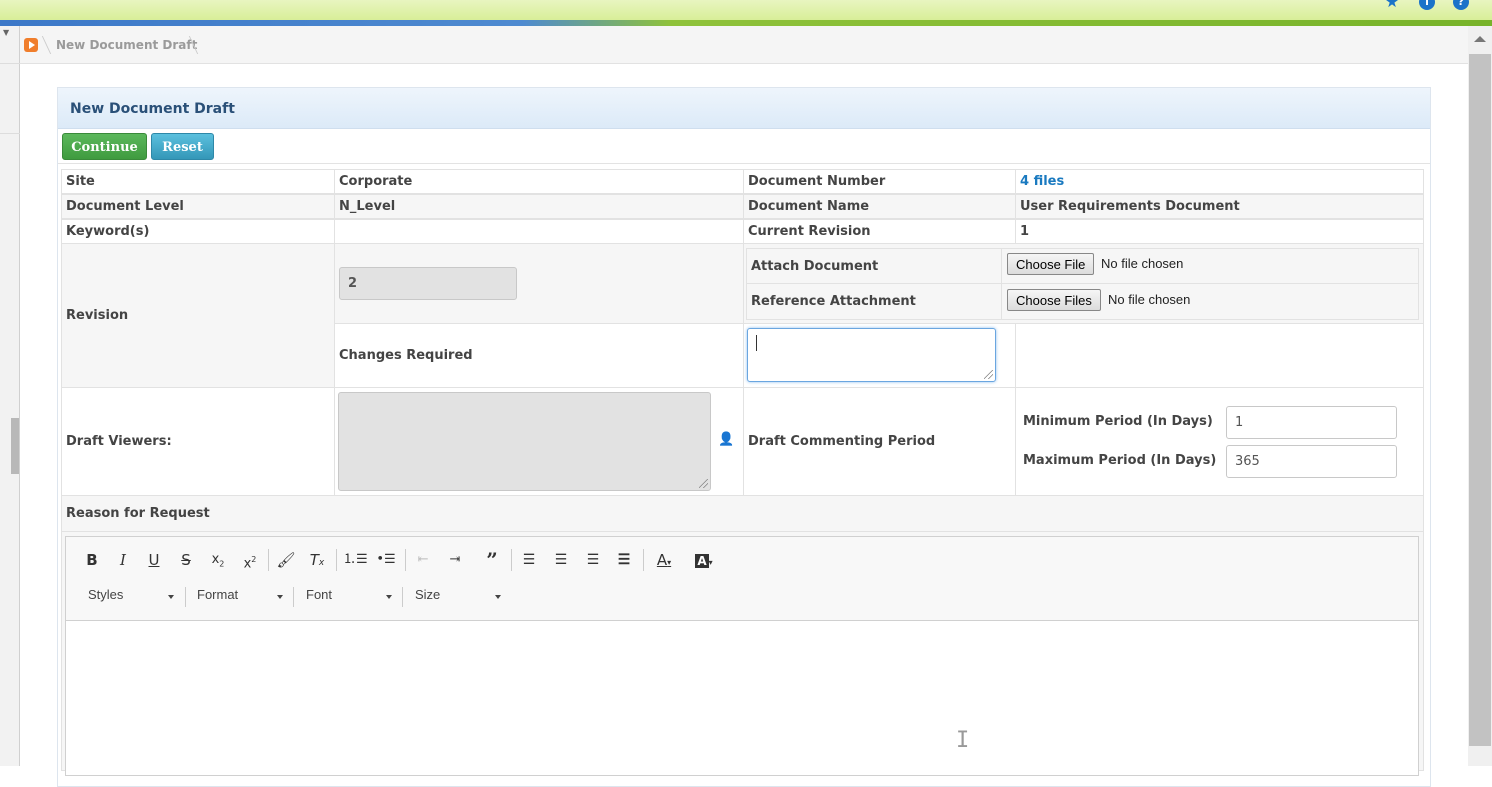 This screenshot has height=787, width=1492. Describe the element at coordinates (880, 266) in the screenshot. I see `attach-document-label: Attach Document` at that location.